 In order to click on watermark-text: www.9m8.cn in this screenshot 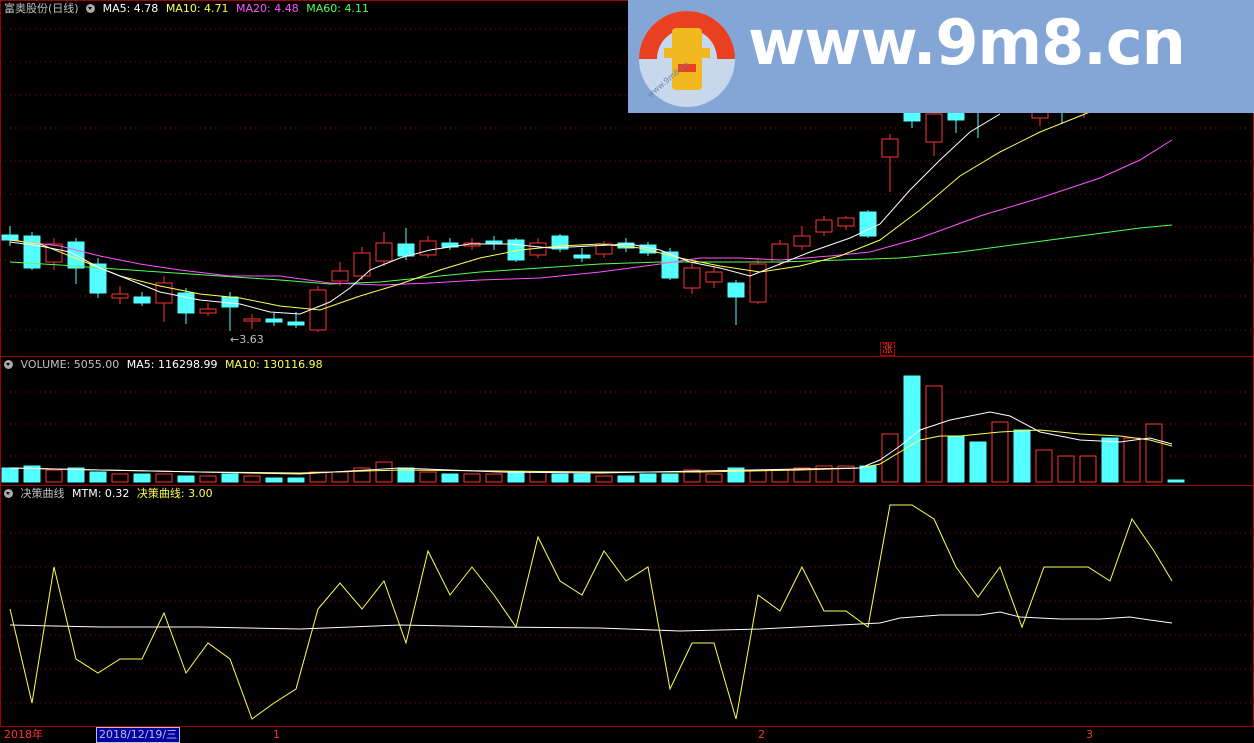, I will do `click(967, 42)`.